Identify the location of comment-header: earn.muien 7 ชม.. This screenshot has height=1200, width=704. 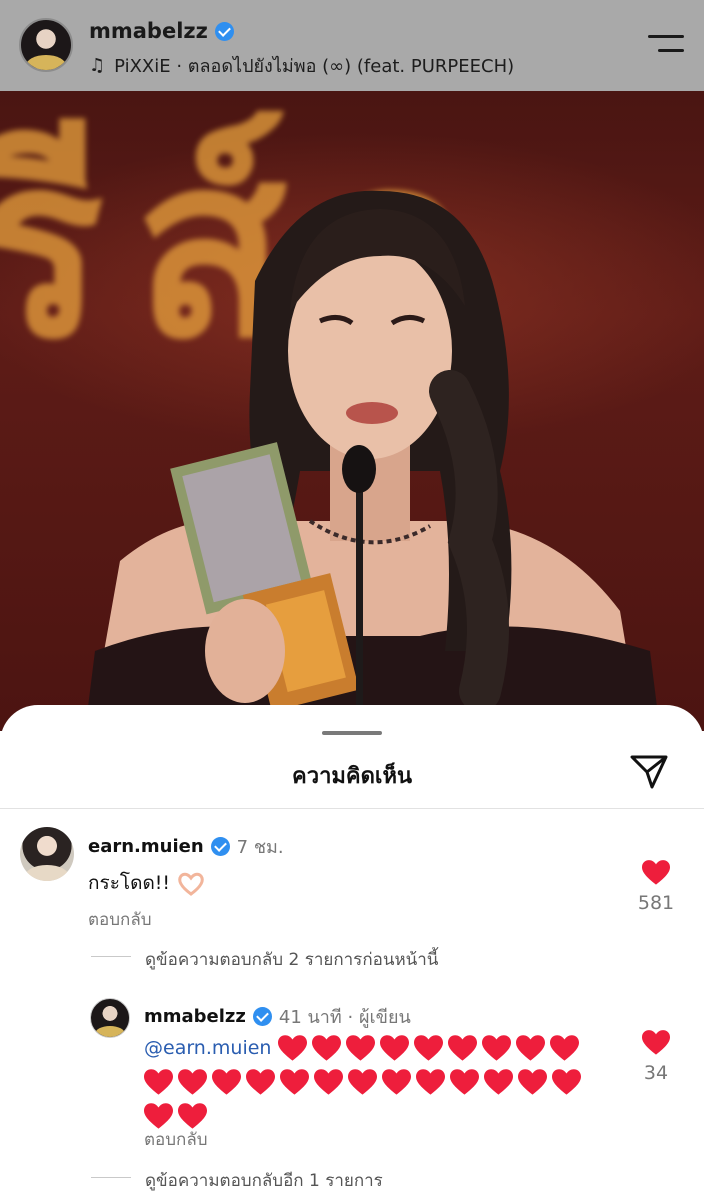
(186, 846).